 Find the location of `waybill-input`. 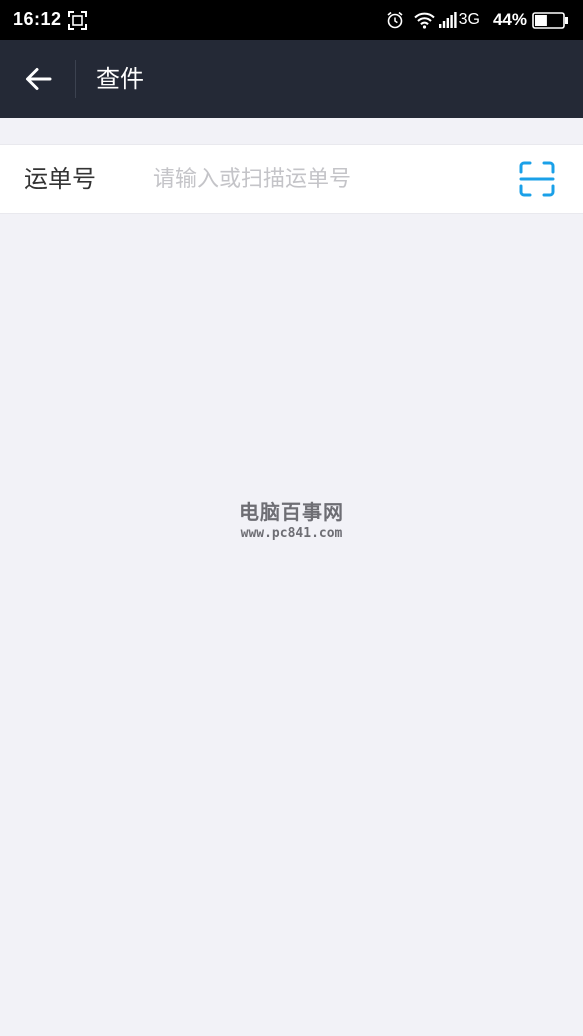

waybill-input is located at coordinates (323, 179).